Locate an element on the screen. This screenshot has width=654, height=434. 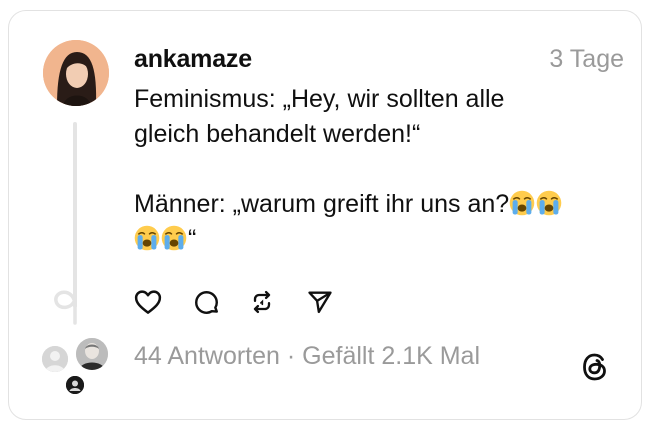
repost-button is located at coordinates (262, 302).